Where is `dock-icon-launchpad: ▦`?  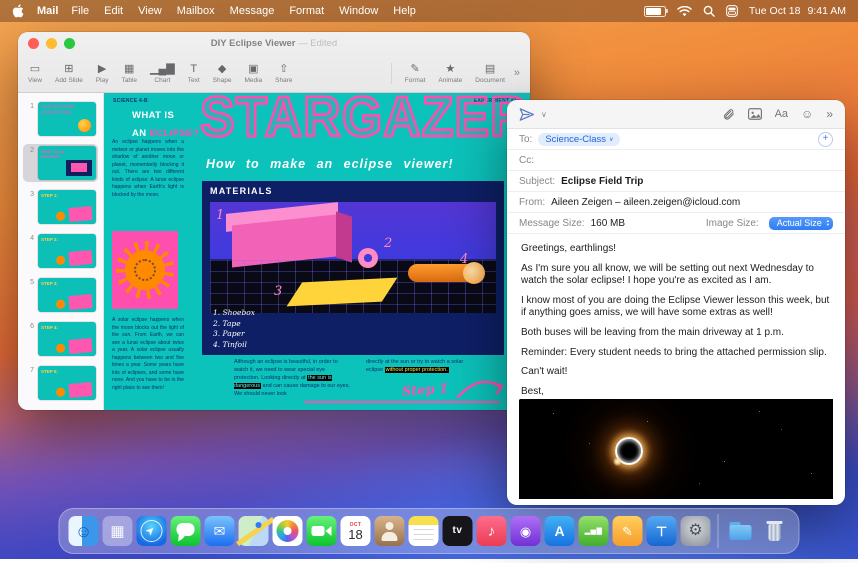
dock-icon-launchpad: ▦ is located at coordinates (117, 531).